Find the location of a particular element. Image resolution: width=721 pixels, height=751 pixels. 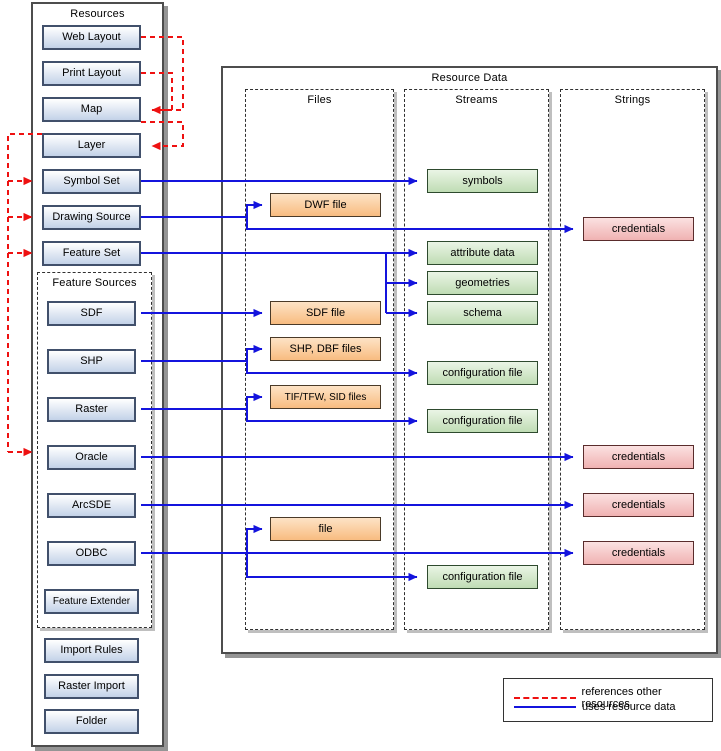

streams-column-title: Streams is located at coordinates (476, 100).